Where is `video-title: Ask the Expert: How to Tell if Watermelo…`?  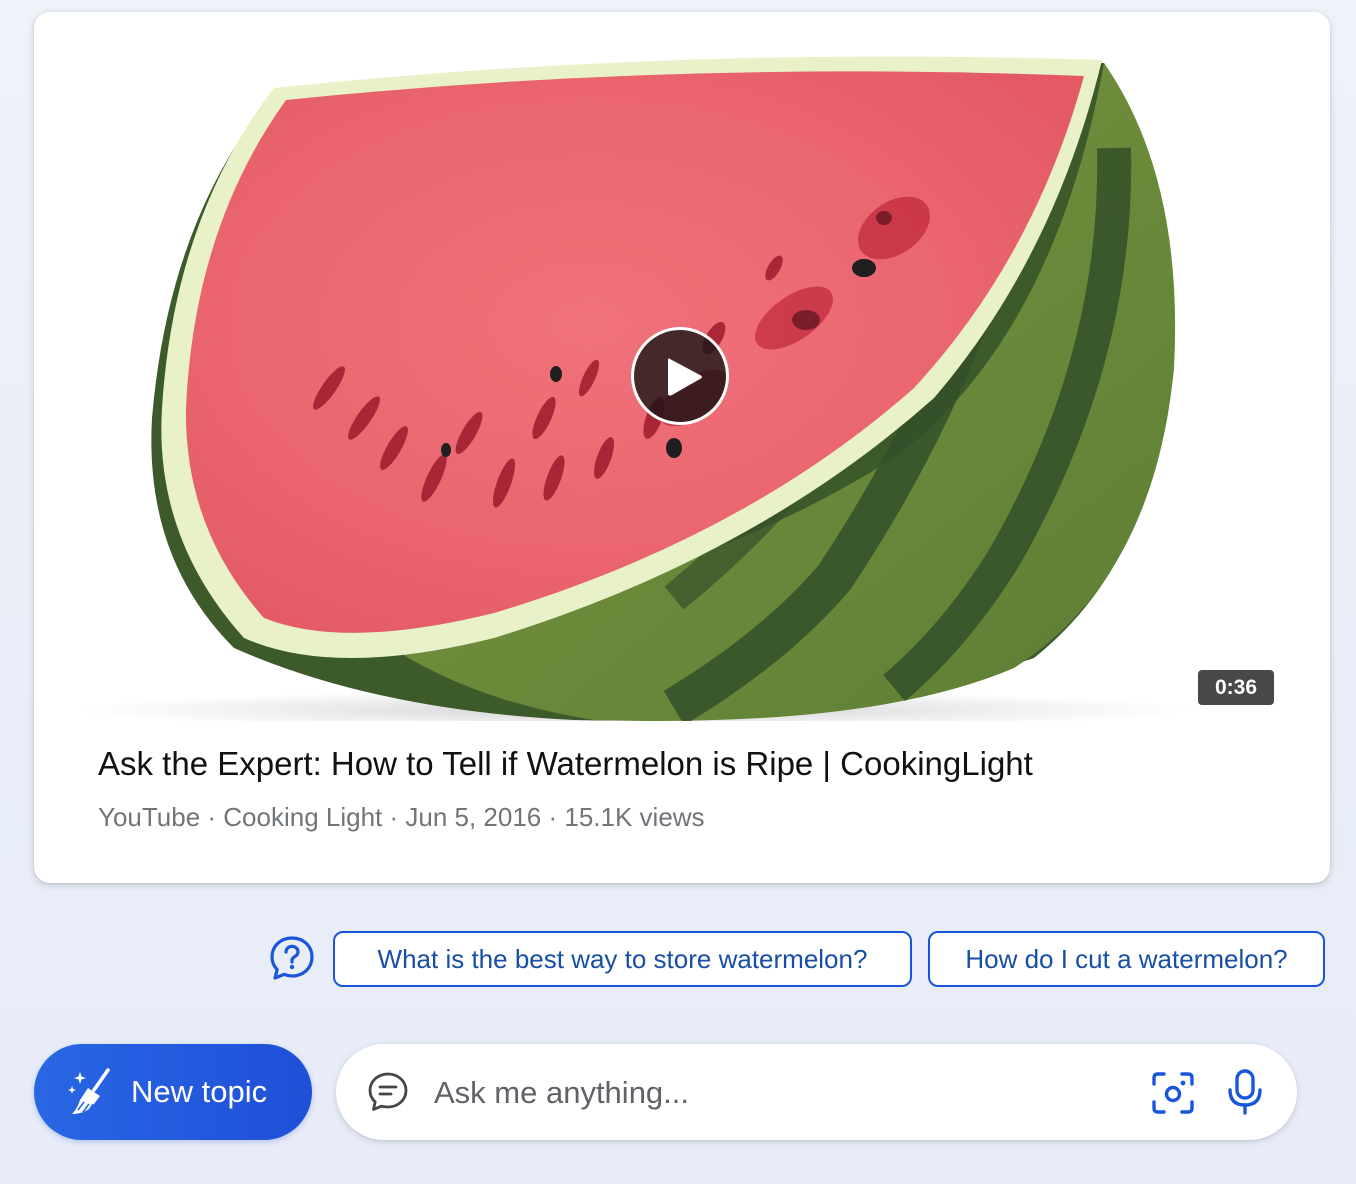 video-title: Ask the Expert: How to Tell if Watermelo… is located at coordinates (565, 764).